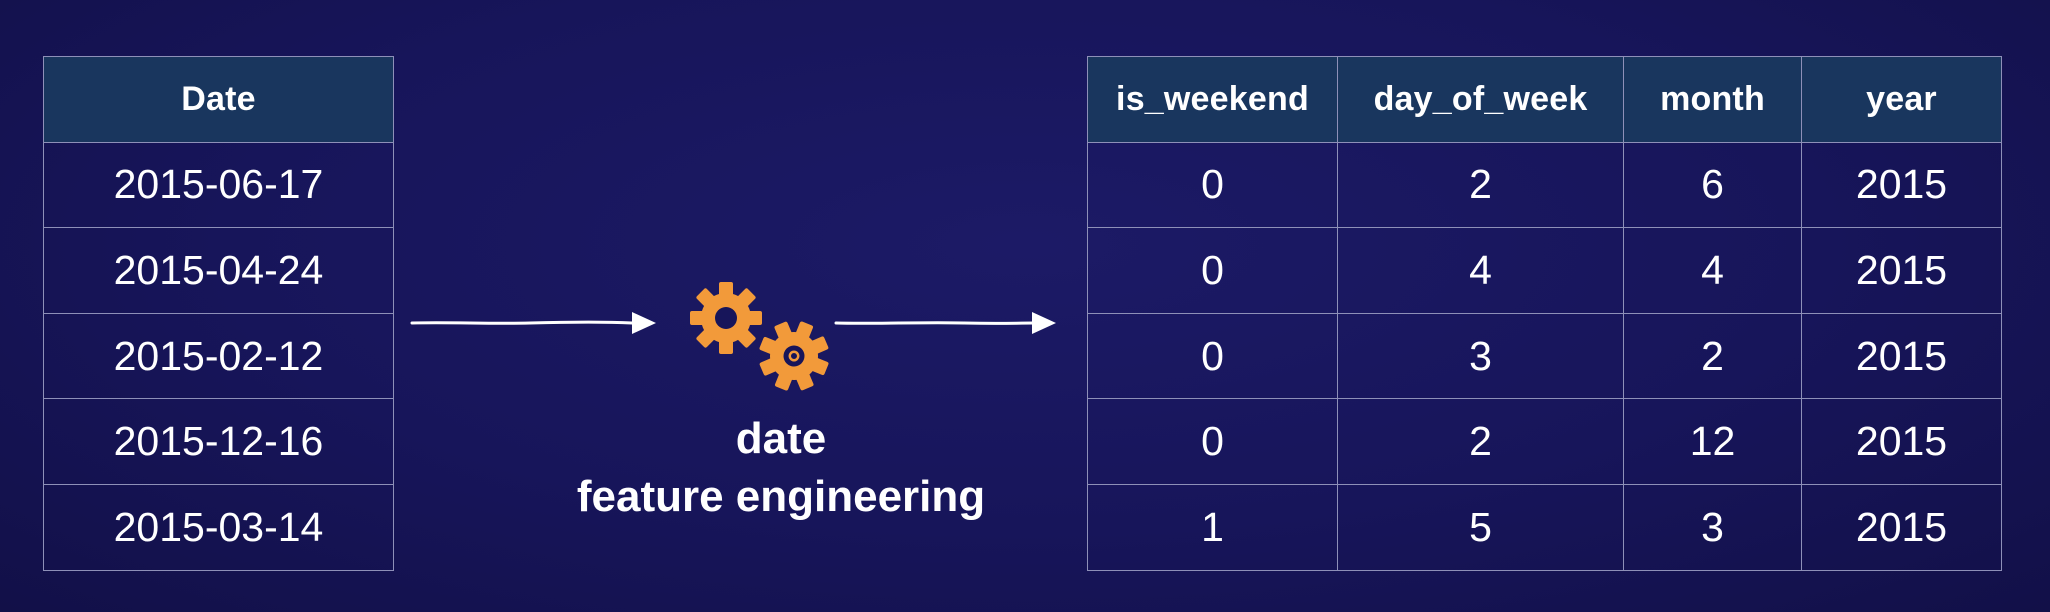 The width and height of the screenshot is (2050, 612). I want to click on table-row: 0 2 6 2015, so click(1544, 185).